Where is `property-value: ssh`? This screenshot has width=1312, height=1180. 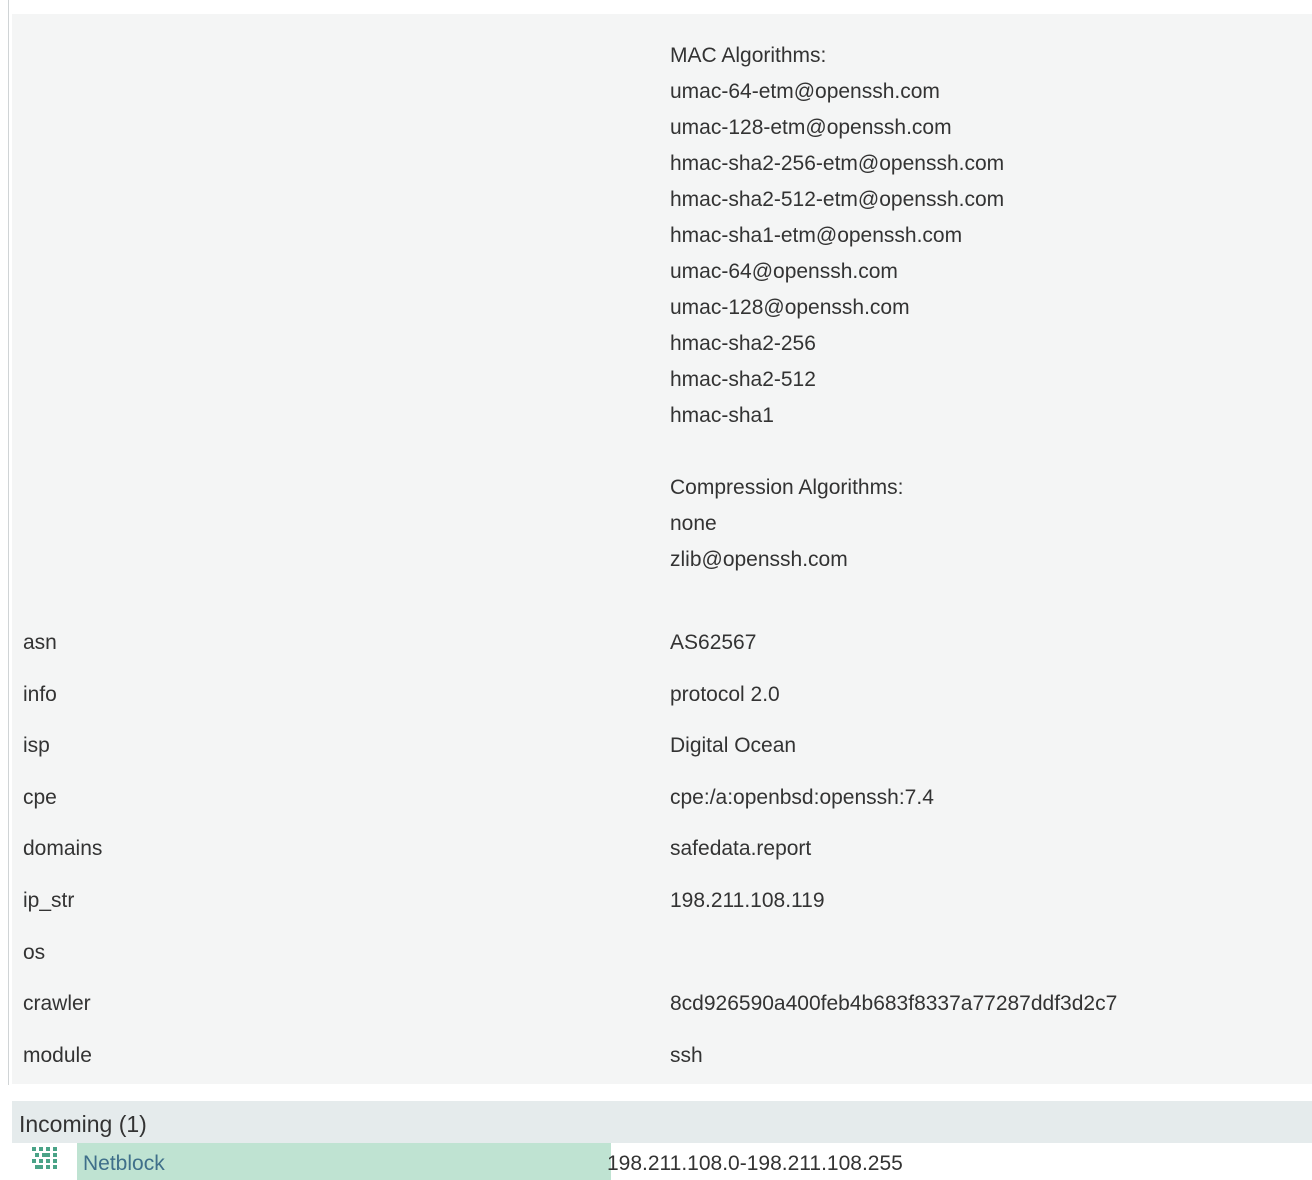
property-value: ssh is located at coordinates (686, 1055).